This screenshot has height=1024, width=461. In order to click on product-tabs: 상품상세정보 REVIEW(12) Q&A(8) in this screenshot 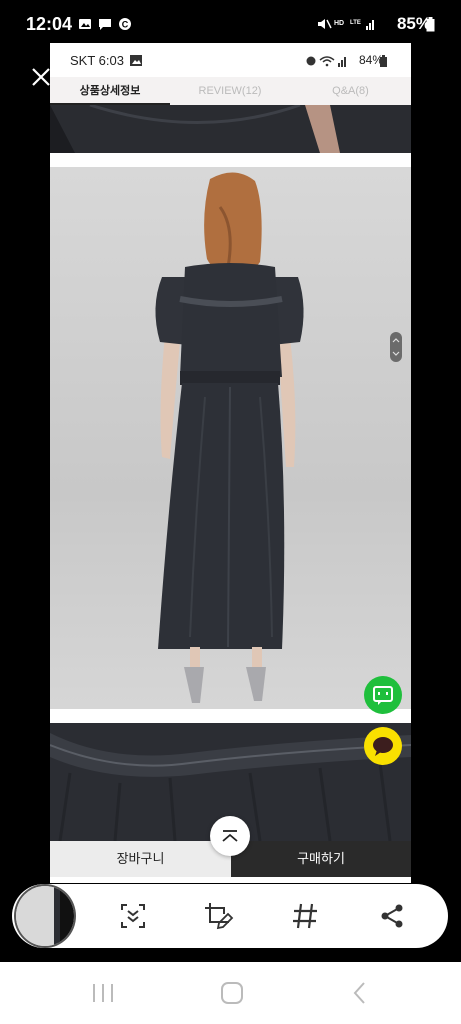, I will do `click(230, 91)`.